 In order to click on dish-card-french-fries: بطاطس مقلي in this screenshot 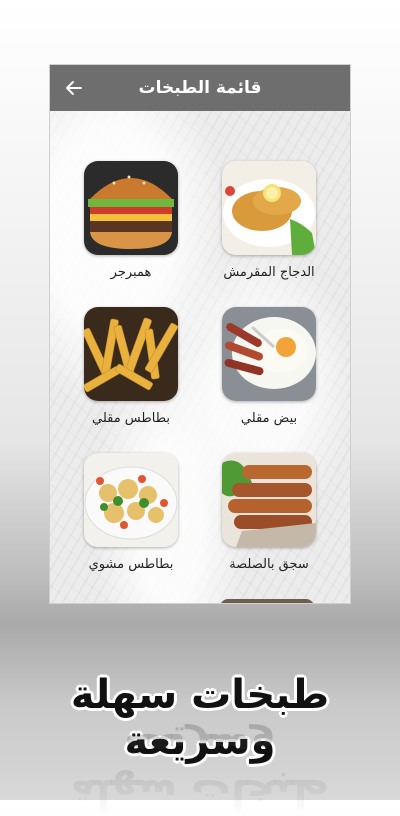, I will do `click(131, 366)`.